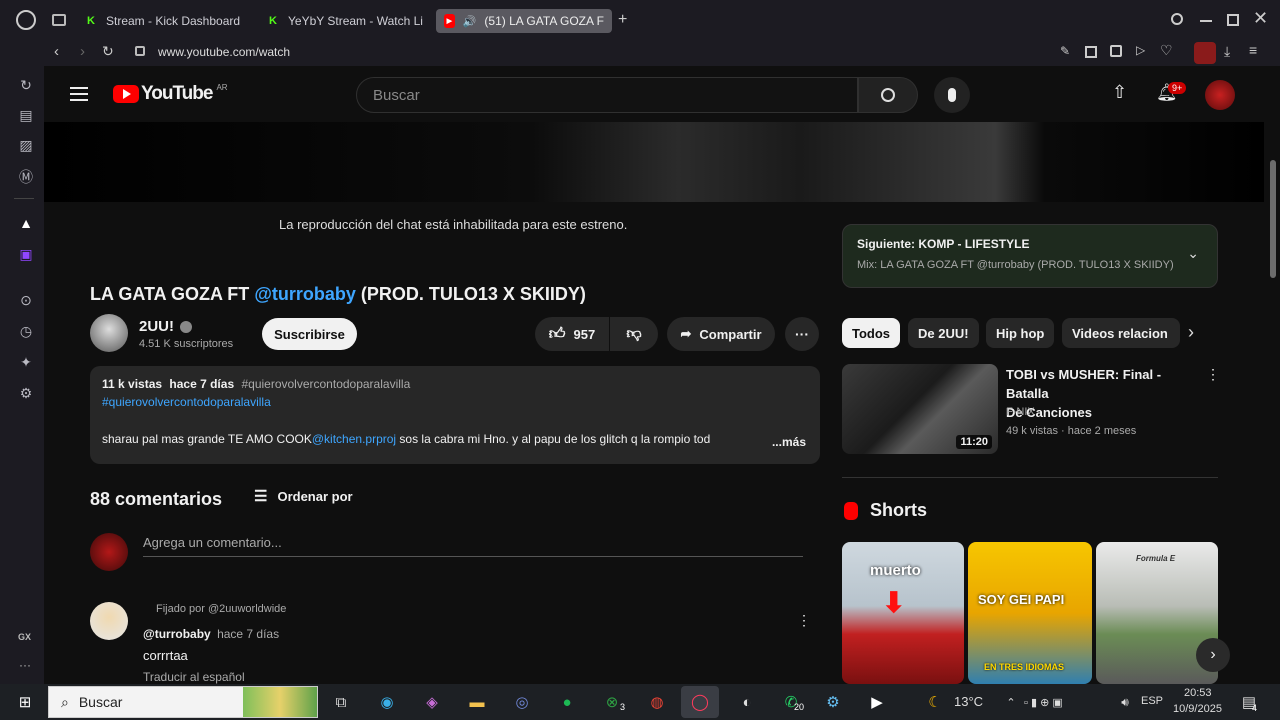  I want to click on refresh-icon: ↻, so click(26, 85).